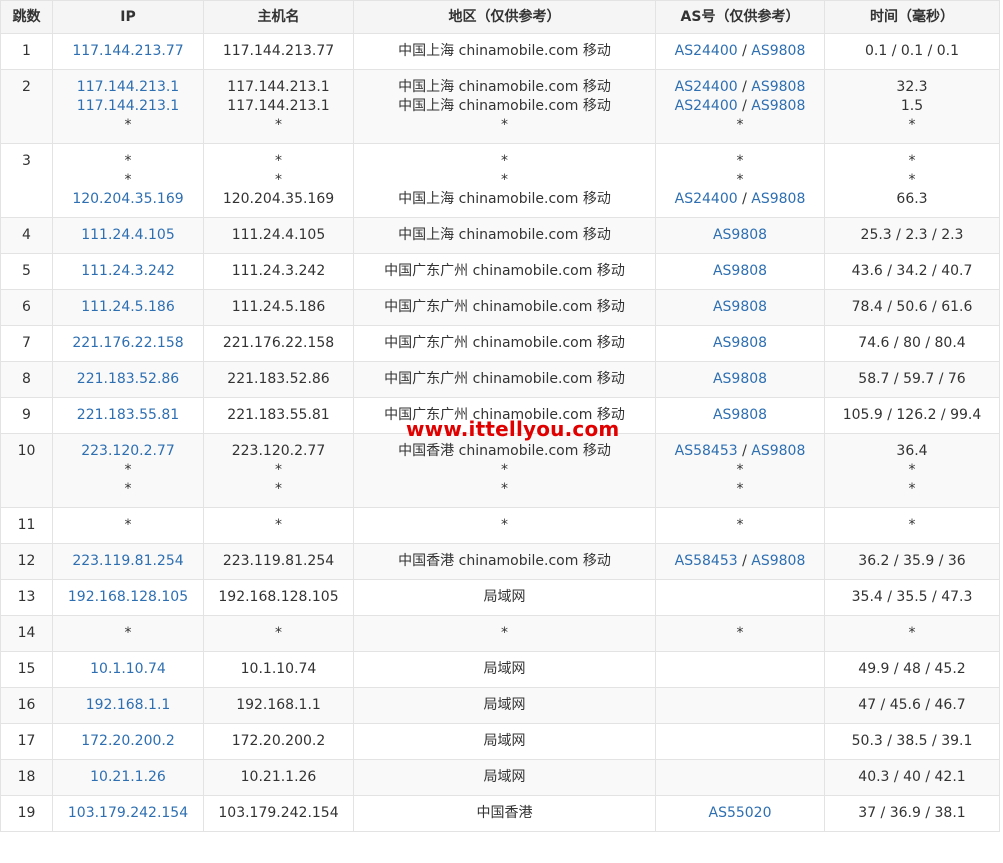 The height and width of the screenshot is (863, 1003). Describe the element at coordinates (912, 669) in the screenshot. I see `time-text: 49.9 / 48 / 45.2` at that location.